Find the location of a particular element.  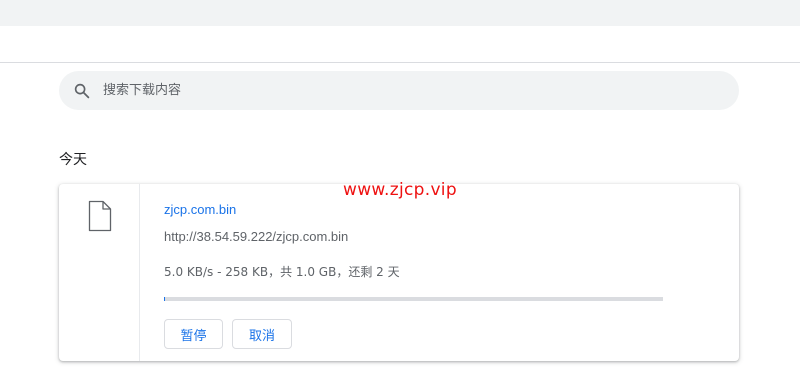

search-input is located at coordinates (403, 90).